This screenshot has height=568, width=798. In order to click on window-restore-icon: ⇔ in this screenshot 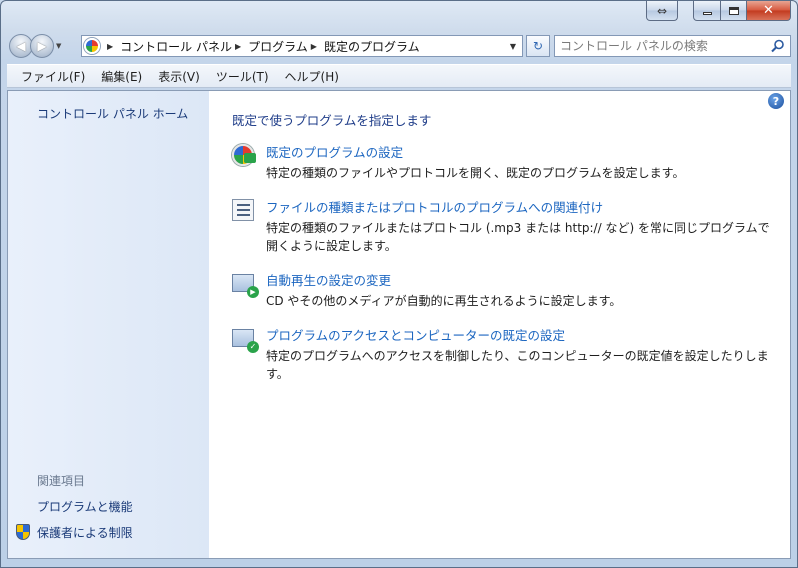, I will do `click(662, 11)`.